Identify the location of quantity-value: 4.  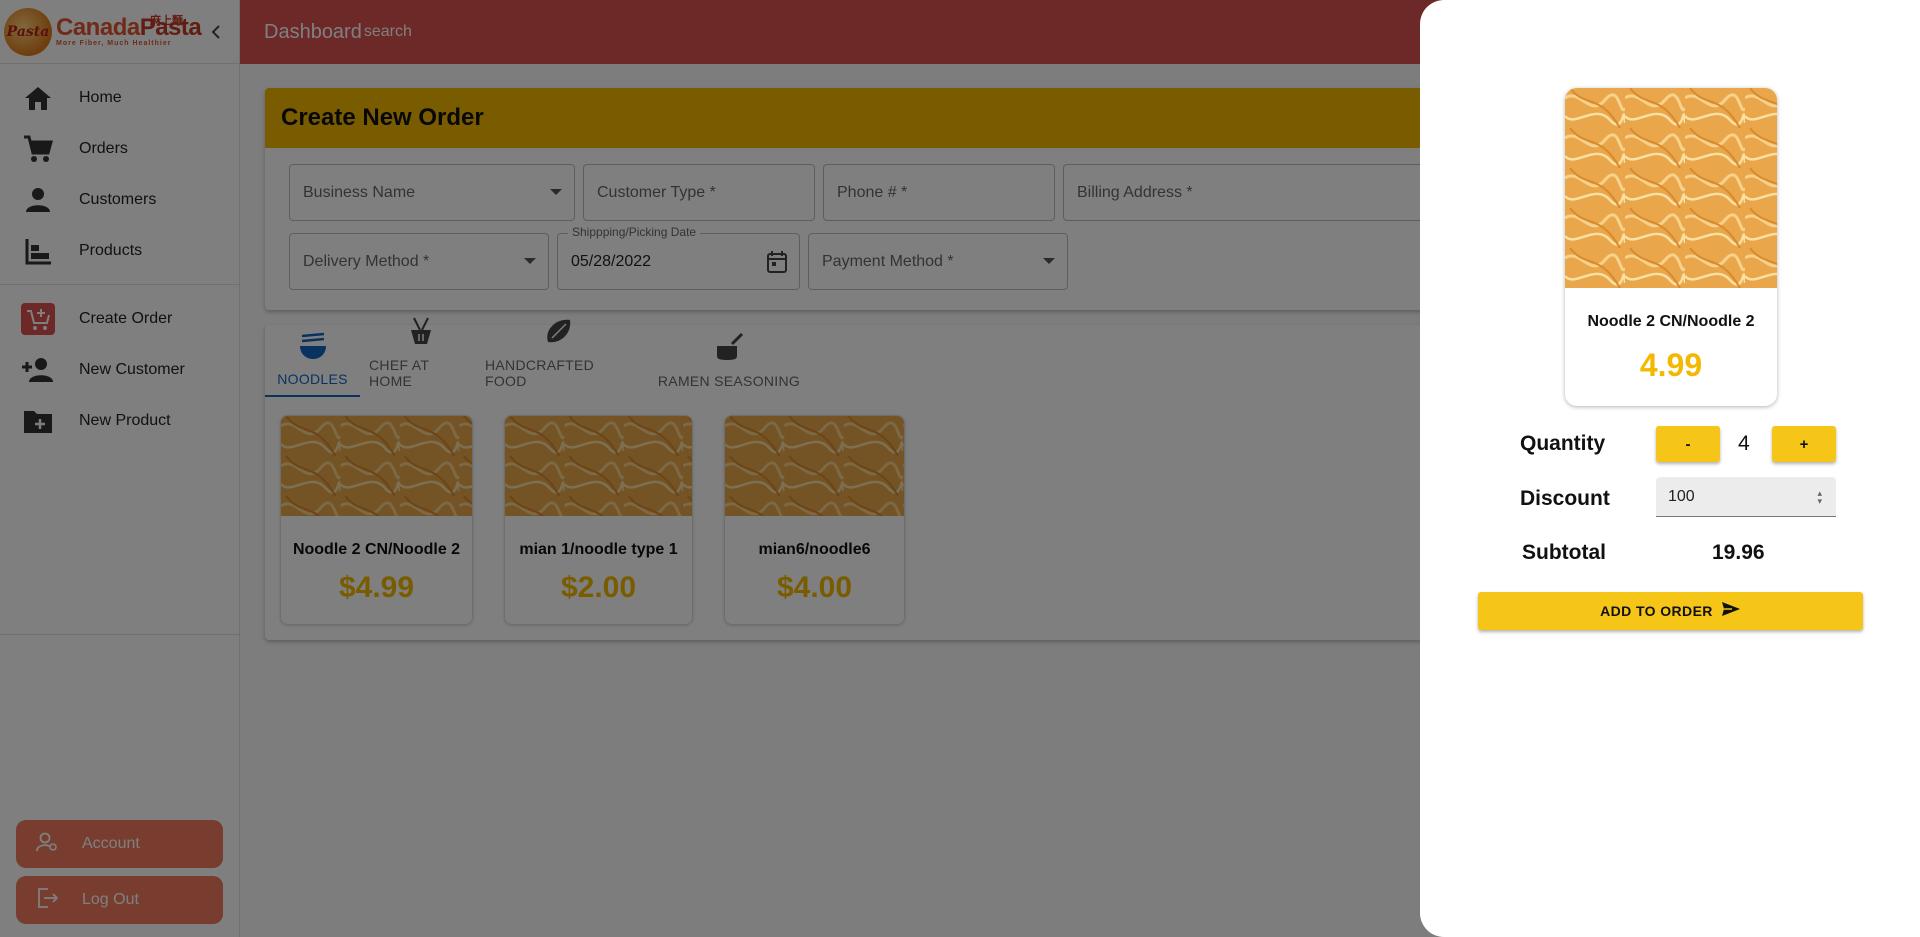
(1744, 443).